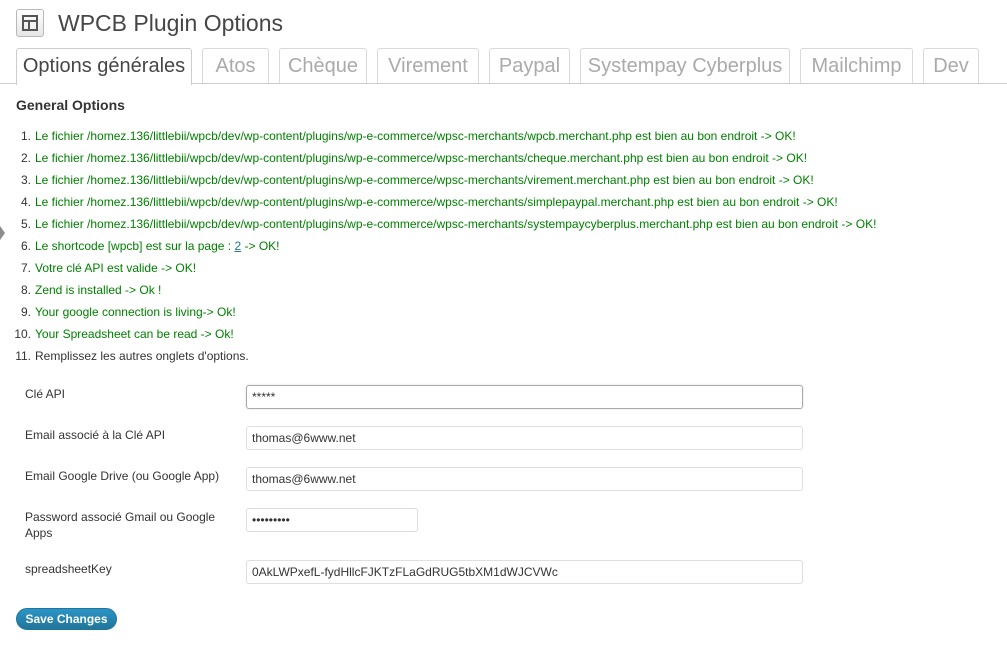  What do you see at coordinates (25, 136) in the screenshot?
I see `list-number: 1.` at bounding box center [25, 136].